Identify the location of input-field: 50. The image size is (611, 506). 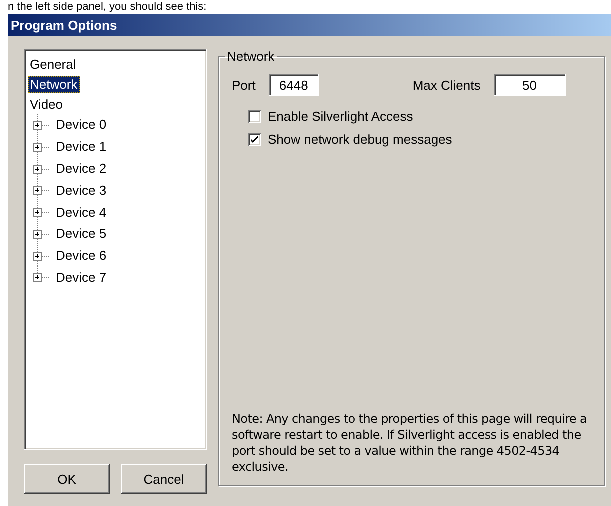
(530, 85).